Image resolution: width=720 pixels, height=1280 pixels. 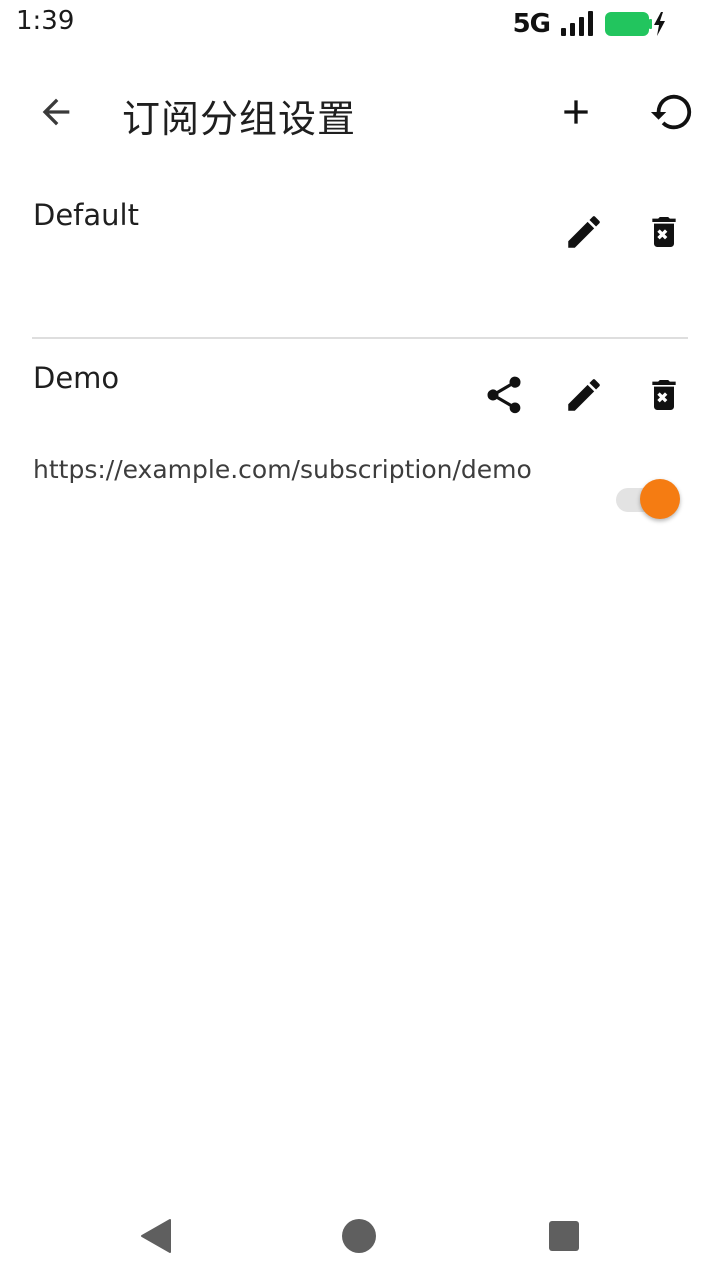 What do you see at coordinates (239, 119) in the screenshot?
I see `page-title: 订阅分组设置` at bounding box center [239, 119].